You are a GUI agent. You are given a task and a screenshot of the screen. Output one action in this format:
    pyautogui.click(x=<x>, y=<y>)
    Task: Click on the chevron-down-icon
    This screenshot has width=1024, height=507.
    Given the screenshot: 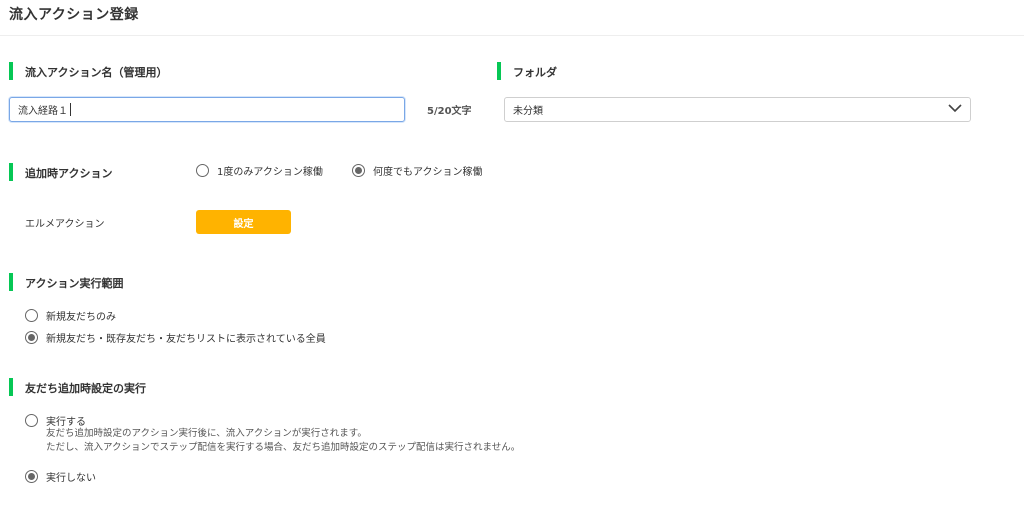 What is the action you would take?
    pyautogui.click(x=955, y=109)
    